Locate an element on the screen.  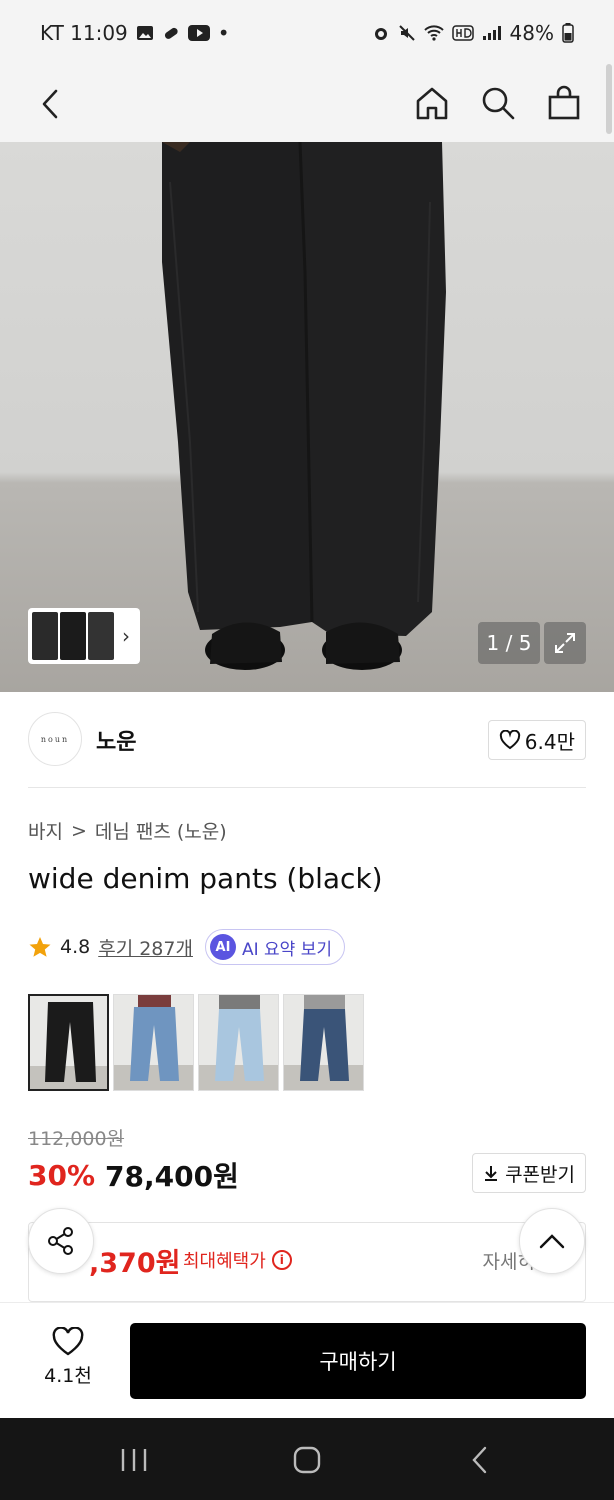
chevron-right-icon: › is located at coordinates (126, 636).